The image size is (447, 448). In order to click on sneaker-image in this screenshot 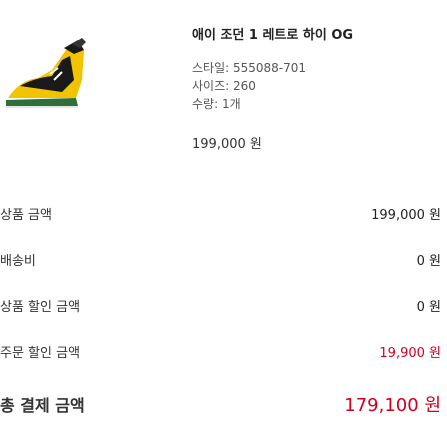, I will do `click(46, 73)`.